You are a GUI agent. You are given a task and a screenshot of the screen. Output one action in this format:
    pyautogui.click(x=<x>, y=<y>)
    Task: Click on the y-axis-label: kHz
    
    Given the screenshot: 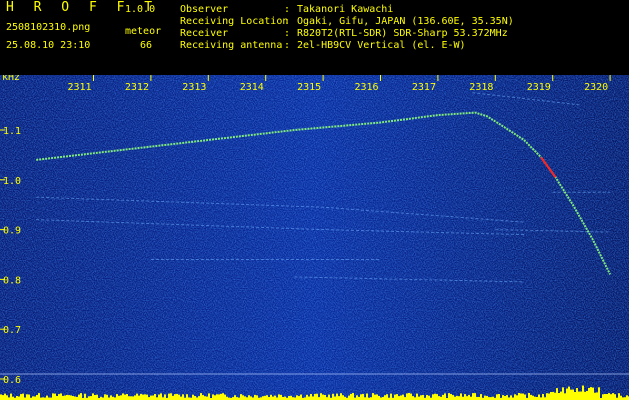 What is the action you would take?
    pyautogui.click(x=11, y=79)
    